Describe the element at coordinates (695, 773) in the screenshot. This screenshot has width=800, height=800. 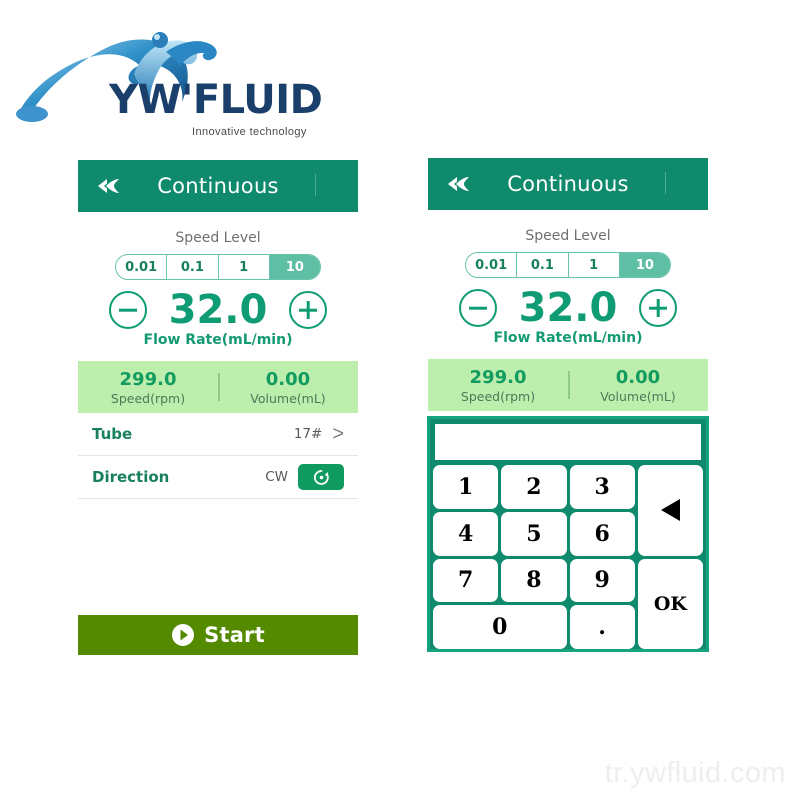
I see `watermark: tr.ywfluid.com` at that location.